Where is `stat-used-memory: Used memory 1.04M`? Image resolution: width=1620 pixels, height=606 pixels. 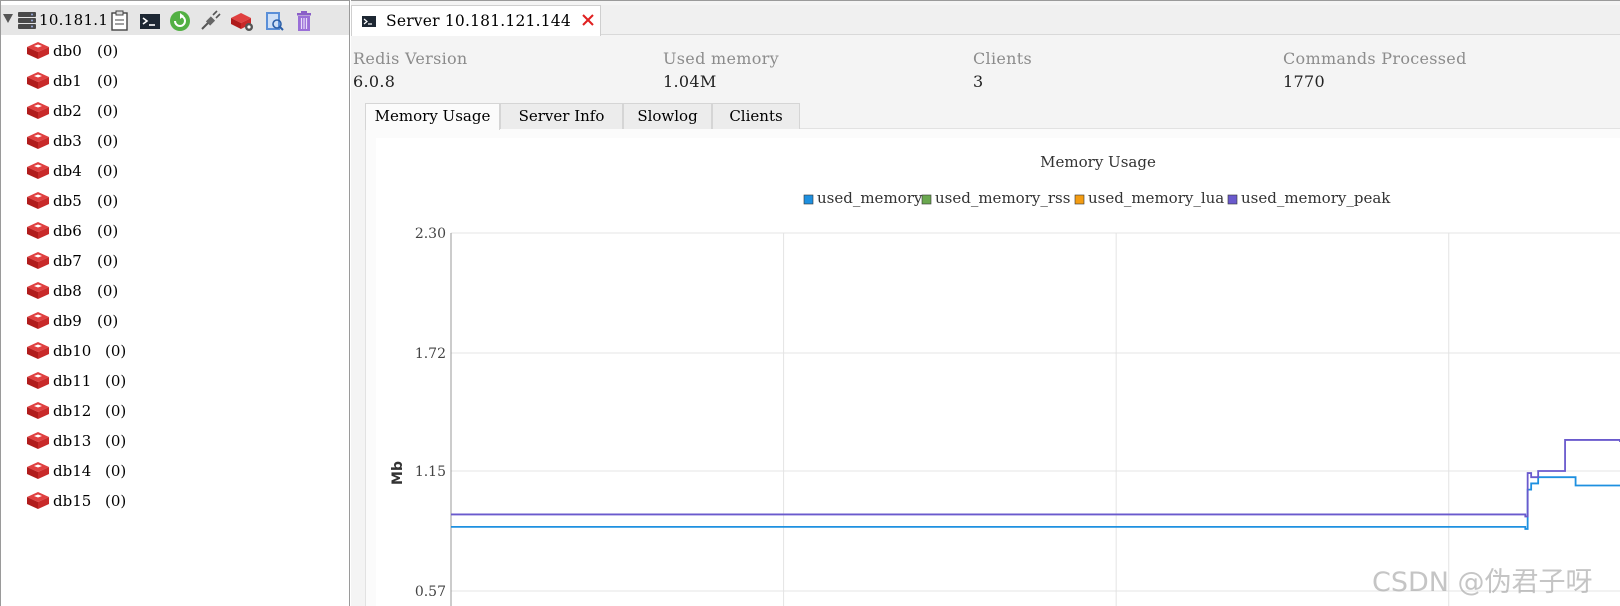 stat-used-memory: Used memory 1.04M is located at coordinates (721, 70).